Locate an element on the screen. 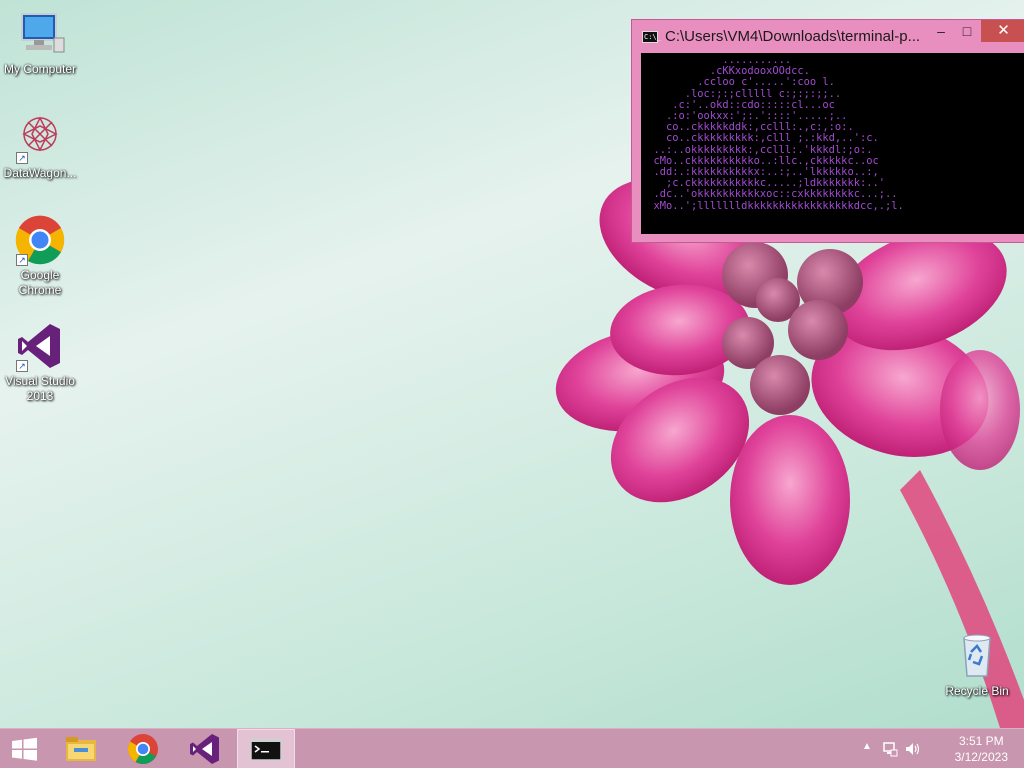 The height and width of the screenshot is (768, 1024). clock-time: 3:51 PM is located at coordinates (981, 741).